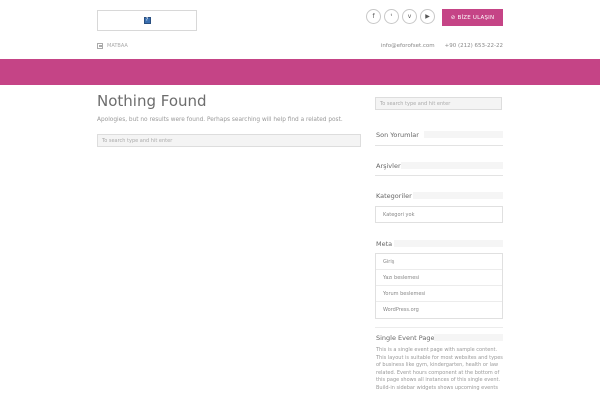  Describe the element at coordinates (117, 46) in the screenshot. I see `topline-label: MATBAA` at that location.